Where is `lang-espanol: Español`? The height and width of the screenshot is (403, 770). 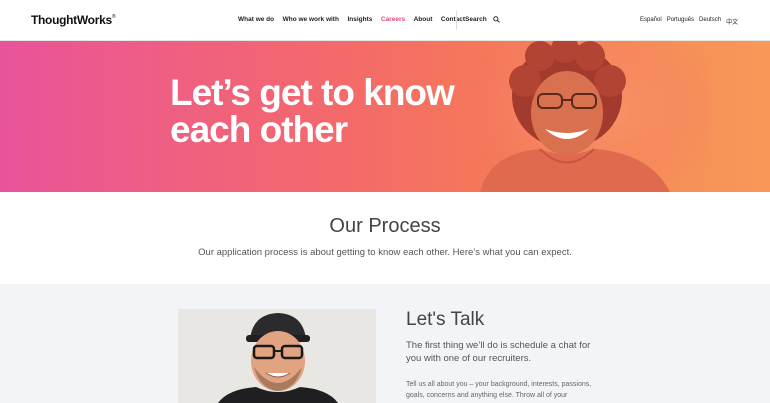 lang-espanol: Español is located at coordinates (651, 21).